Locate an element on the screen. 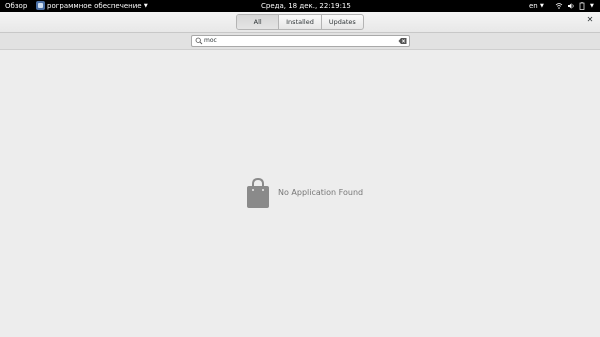 This screenshot has height=337, width=600. empty-message: No Application Found is located at coordinates (321, 192).